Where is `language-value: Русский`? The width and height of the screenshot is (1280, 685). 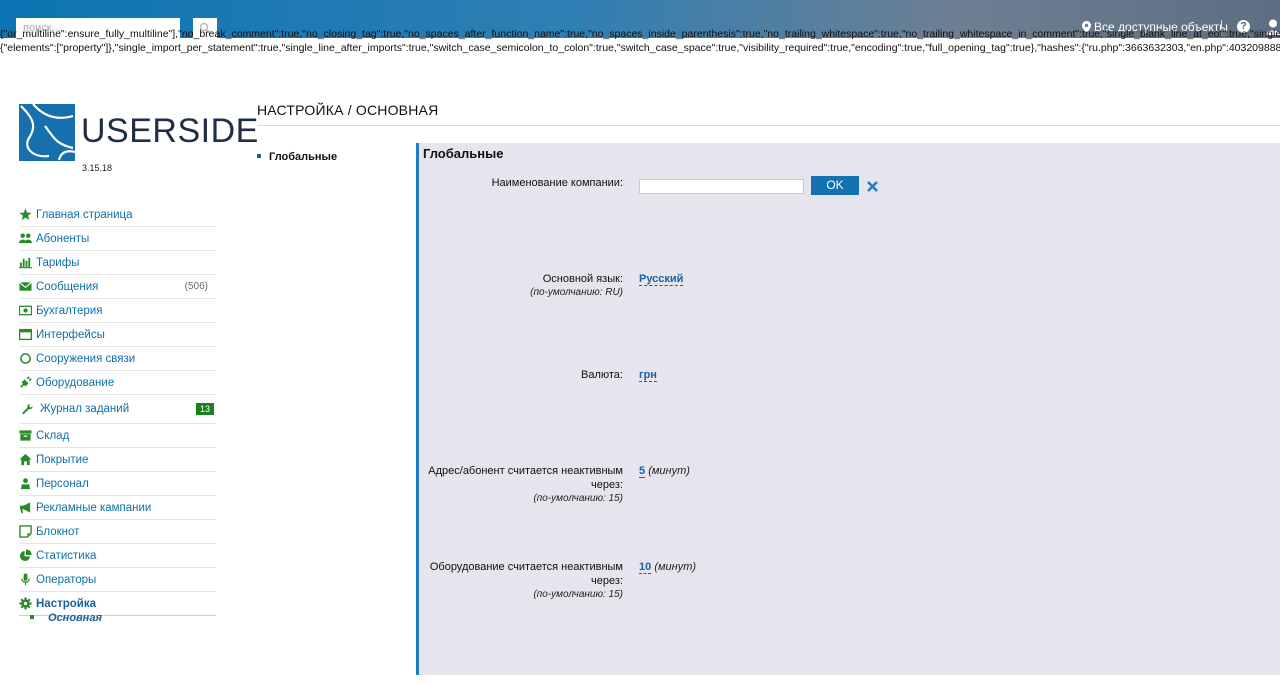
language-value: Русский is located at coordinates (661, 279).